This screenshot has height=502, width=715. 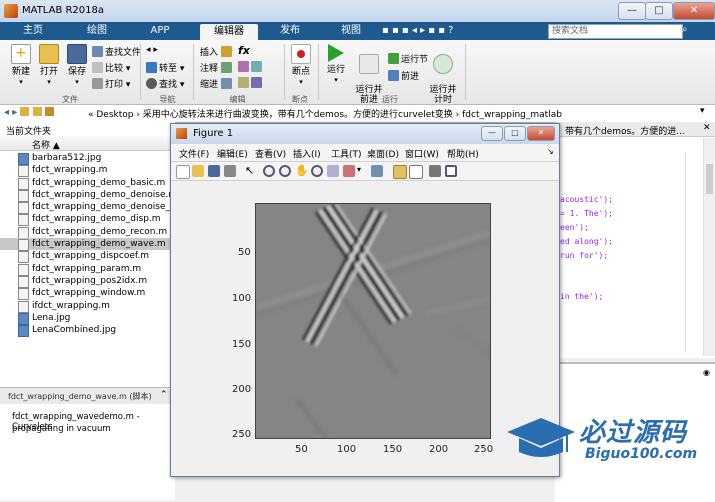 I want to click on x-tick-label: 200, so click(x=439, y=449).